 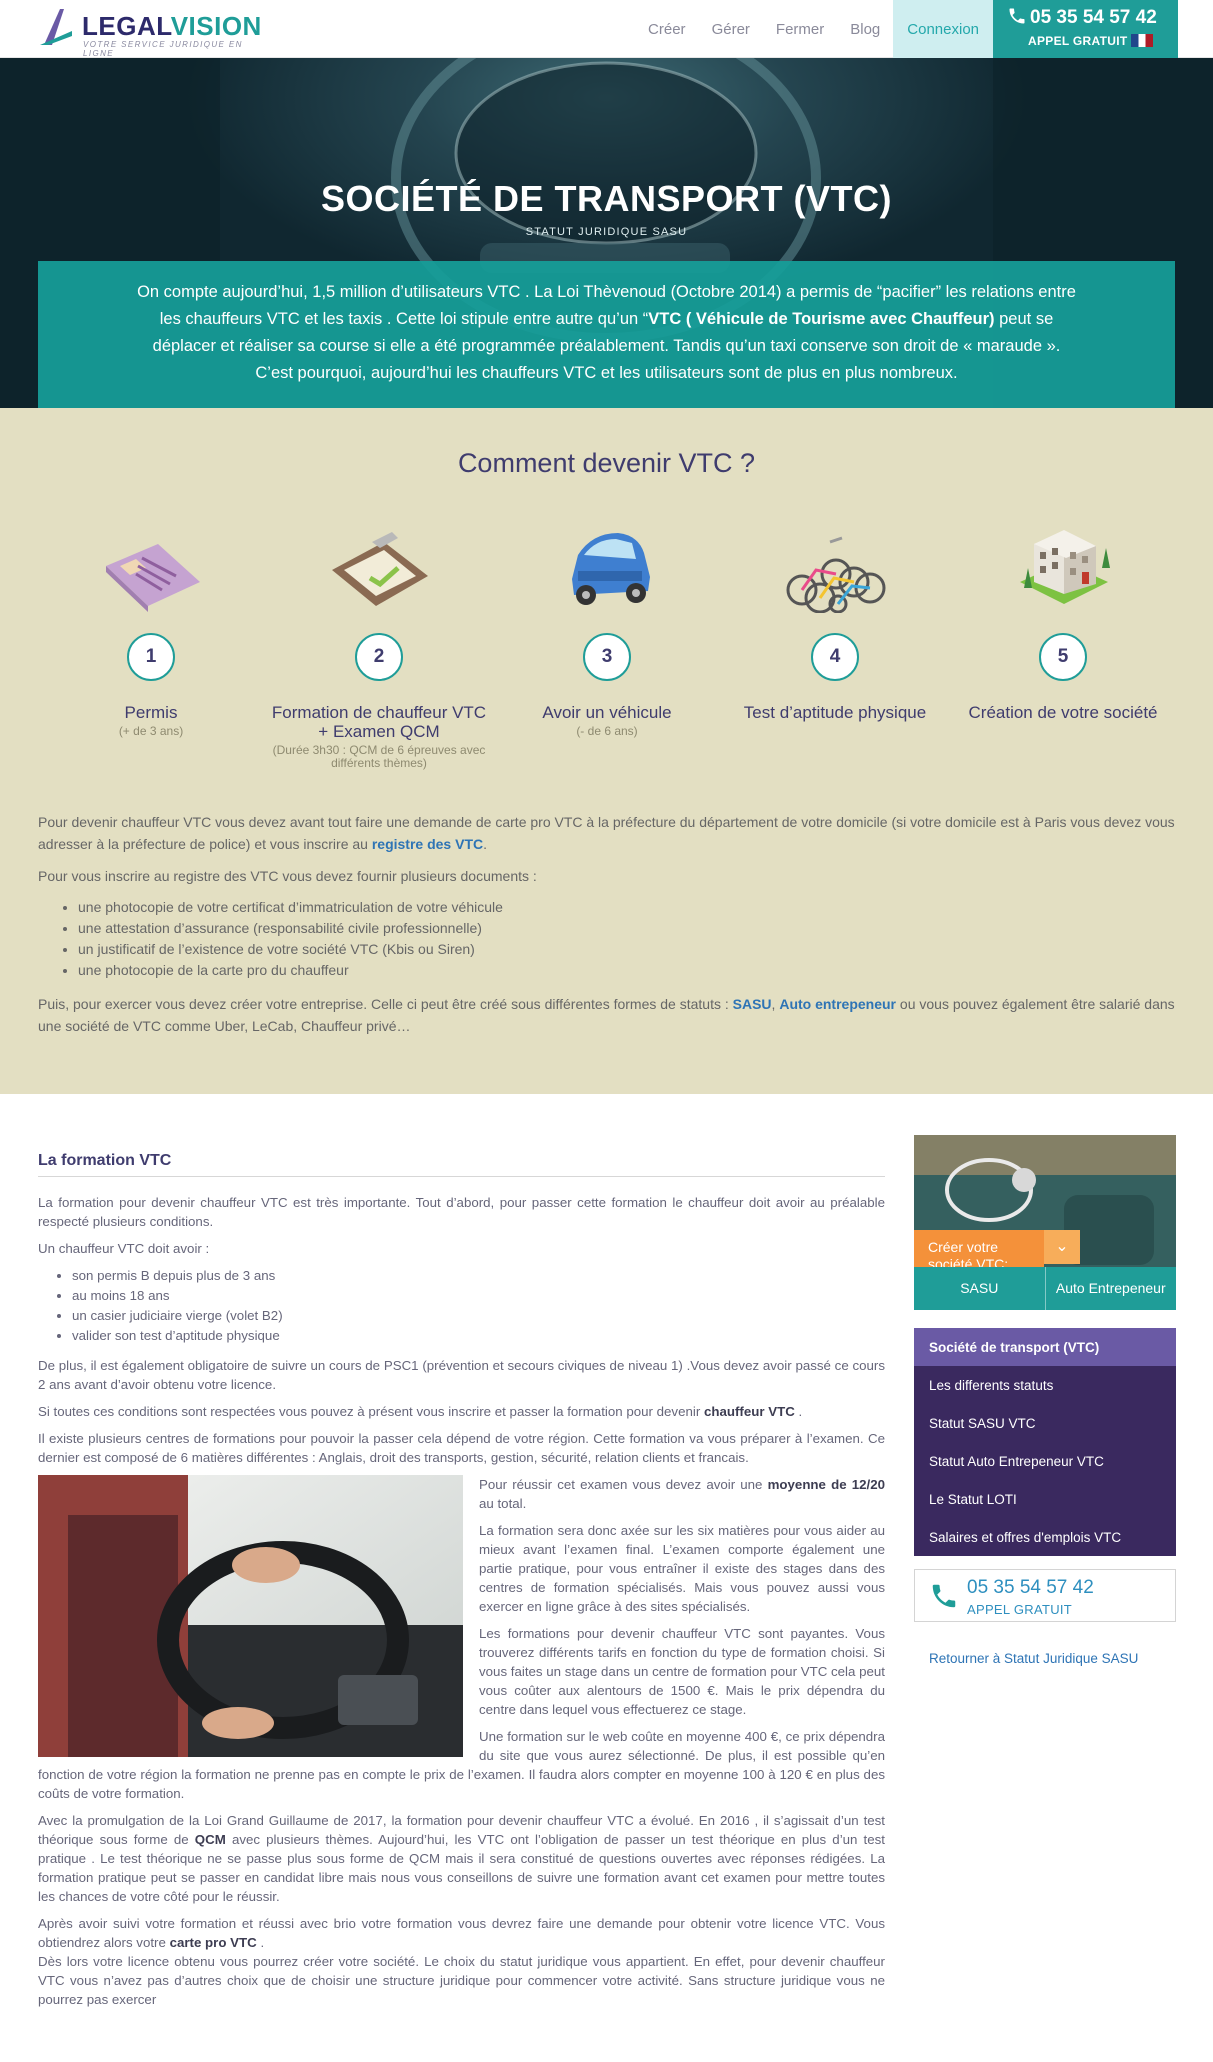 I want to click on step-aptitude: 4 Test d’aptitude physique, so click(x=835, y=615).